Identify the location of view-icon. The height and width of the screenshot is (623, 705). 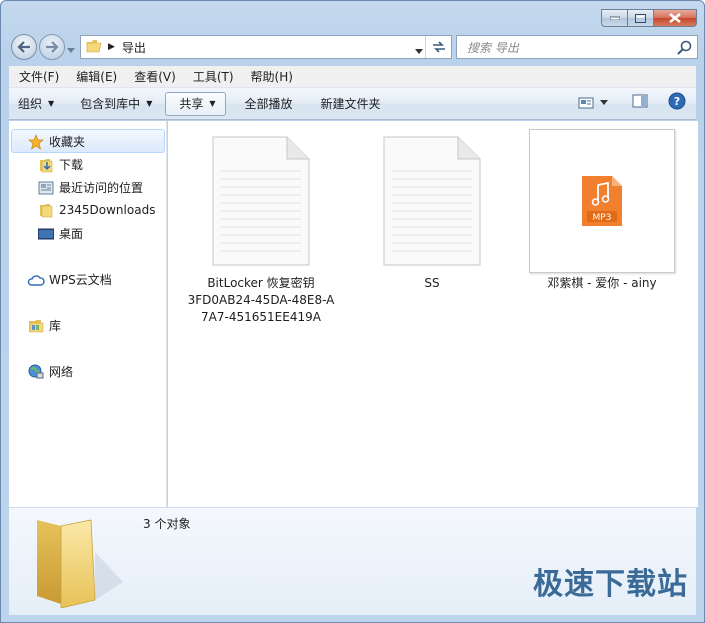
(586, 102).